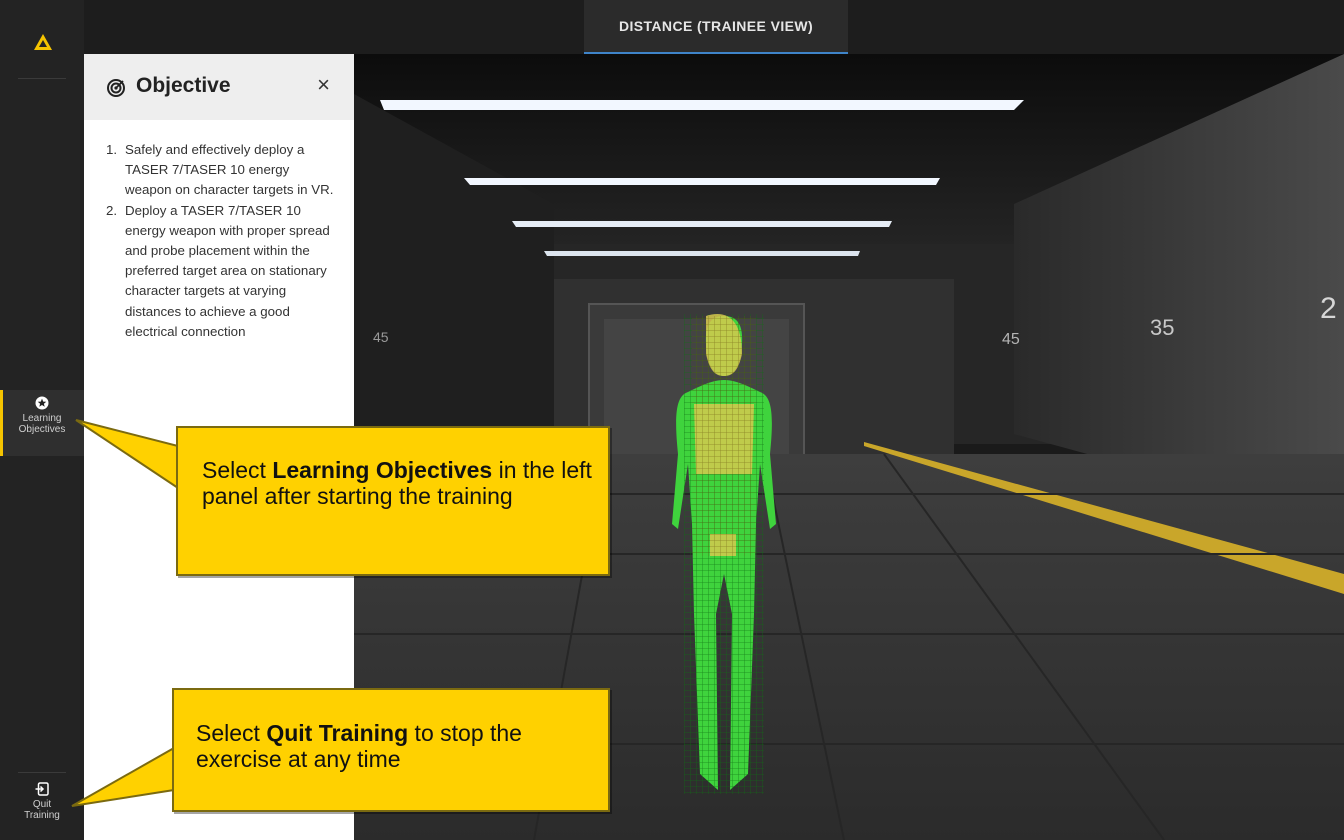 The width and height of the screenshot is (1344, 840). I want to click on wall-distance-number: 2, so click(1328, 308).